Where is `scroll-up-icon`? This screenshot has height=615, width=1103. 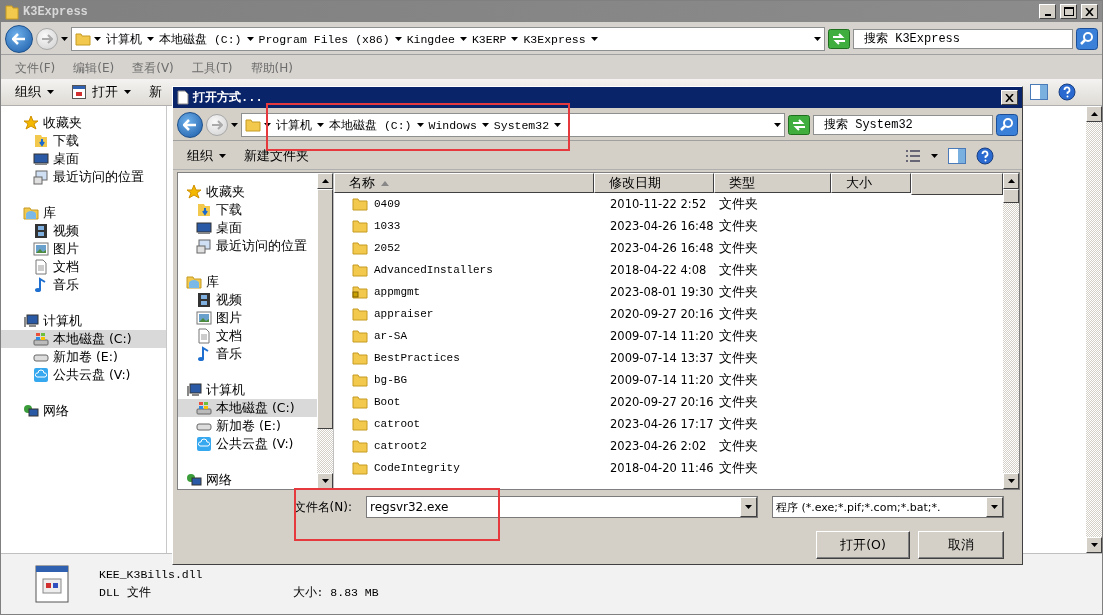 scroll-up-icon is located at coordinates (1011, 181).